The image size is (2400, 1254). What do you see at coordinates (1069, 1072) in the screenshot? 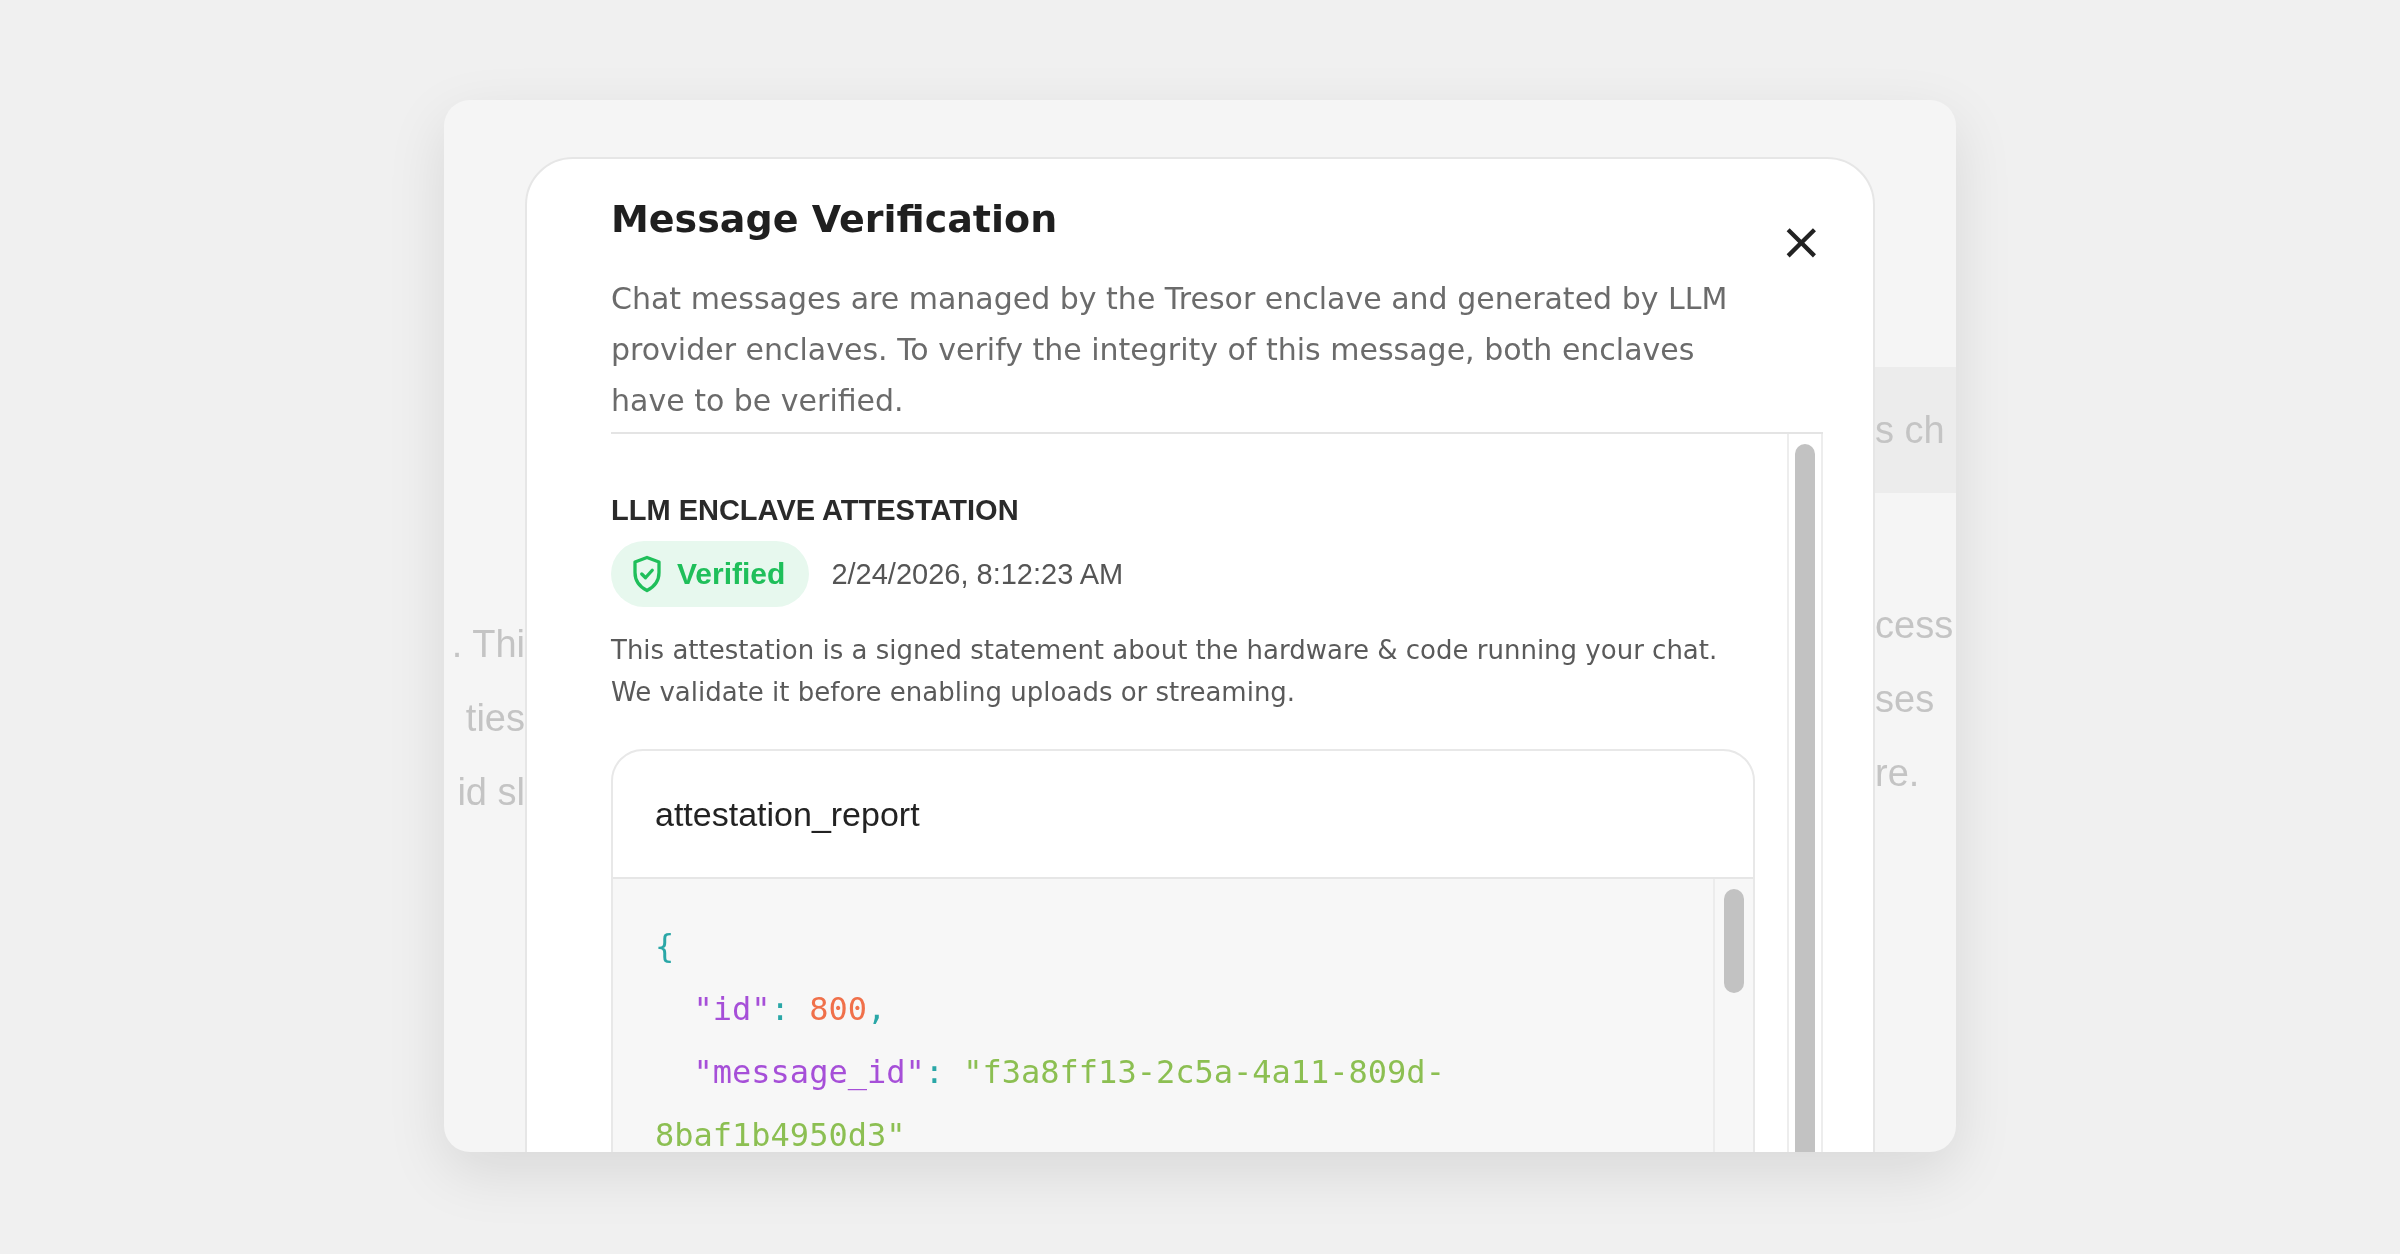
I see `code-line: "message_id": "f3a8ff13-2c5a-4a11-809d-` at bounding box center [1069, 1072].